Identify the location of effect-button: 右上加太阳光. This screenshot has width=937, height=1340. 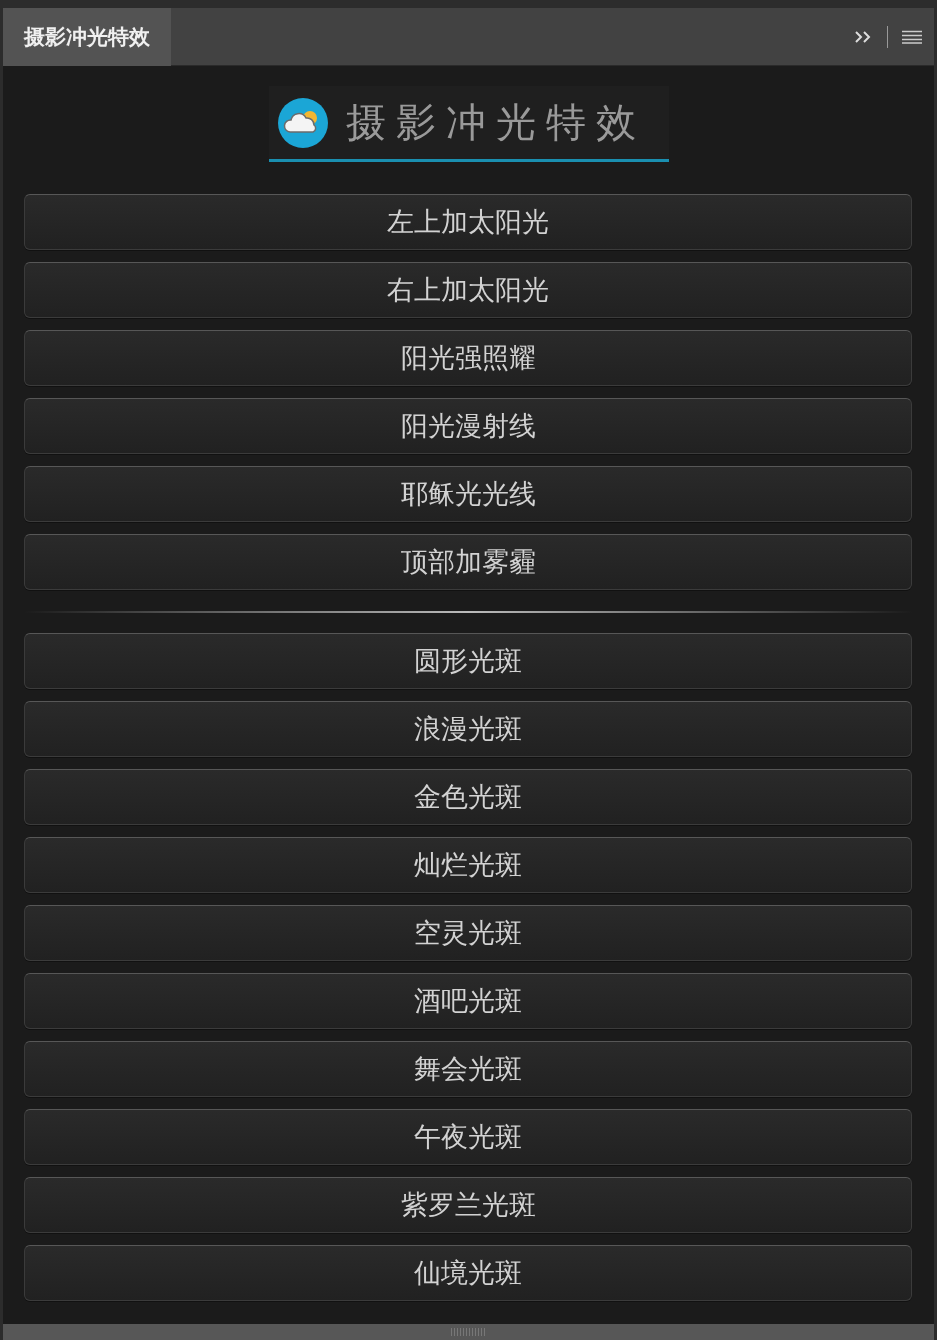
(468, 290).